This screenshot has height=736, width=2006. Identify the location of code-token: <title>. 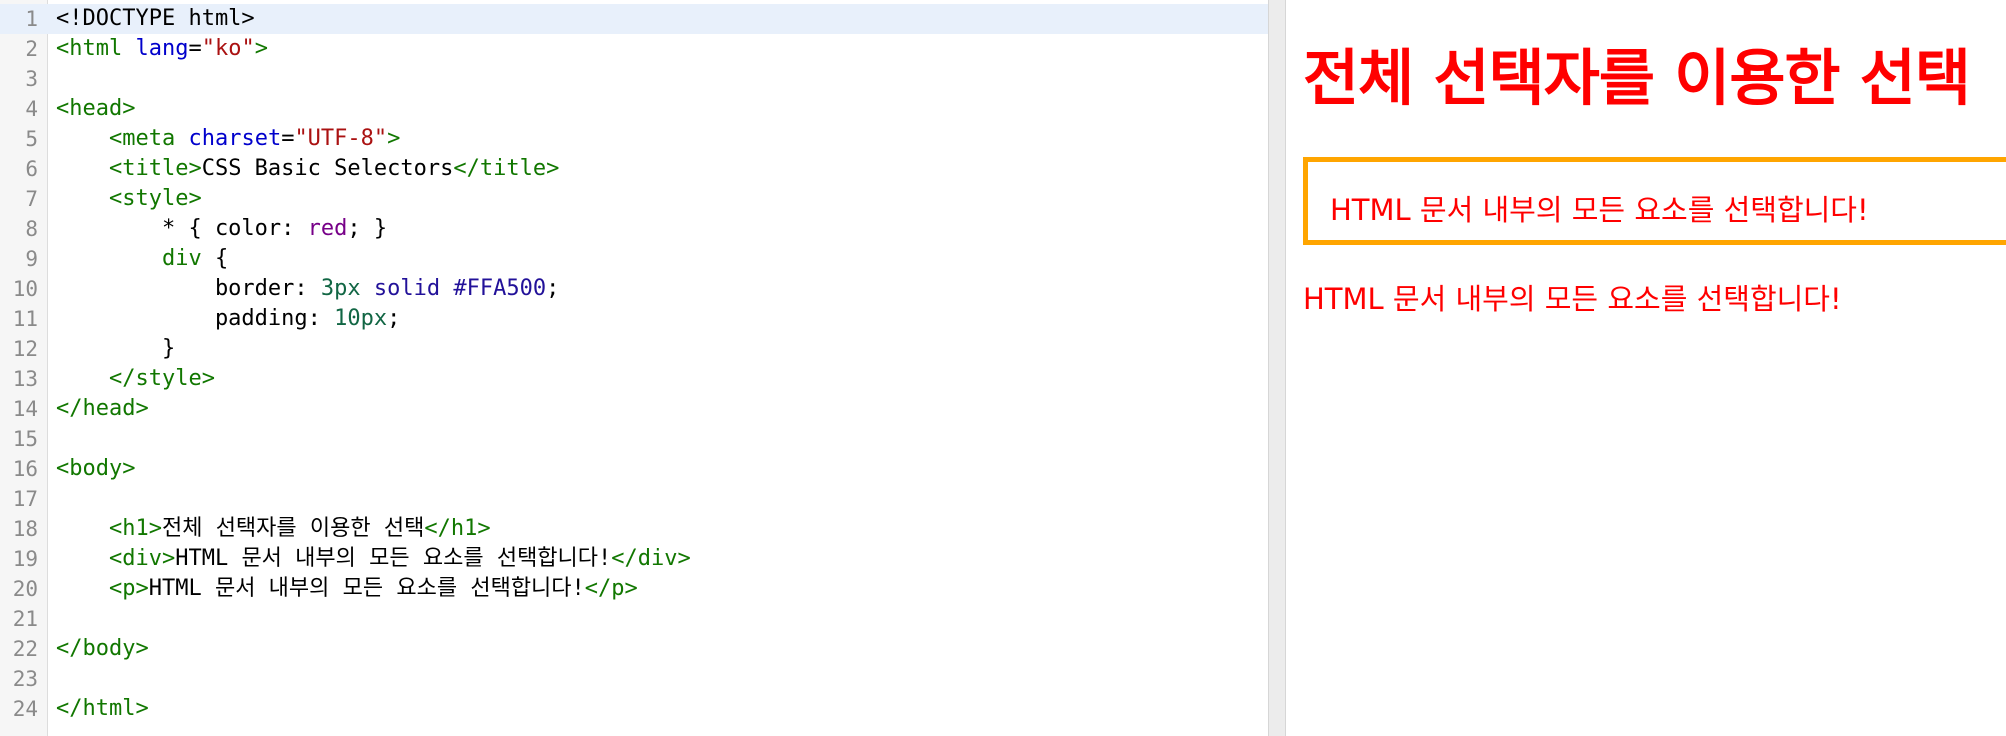
(155, 168).